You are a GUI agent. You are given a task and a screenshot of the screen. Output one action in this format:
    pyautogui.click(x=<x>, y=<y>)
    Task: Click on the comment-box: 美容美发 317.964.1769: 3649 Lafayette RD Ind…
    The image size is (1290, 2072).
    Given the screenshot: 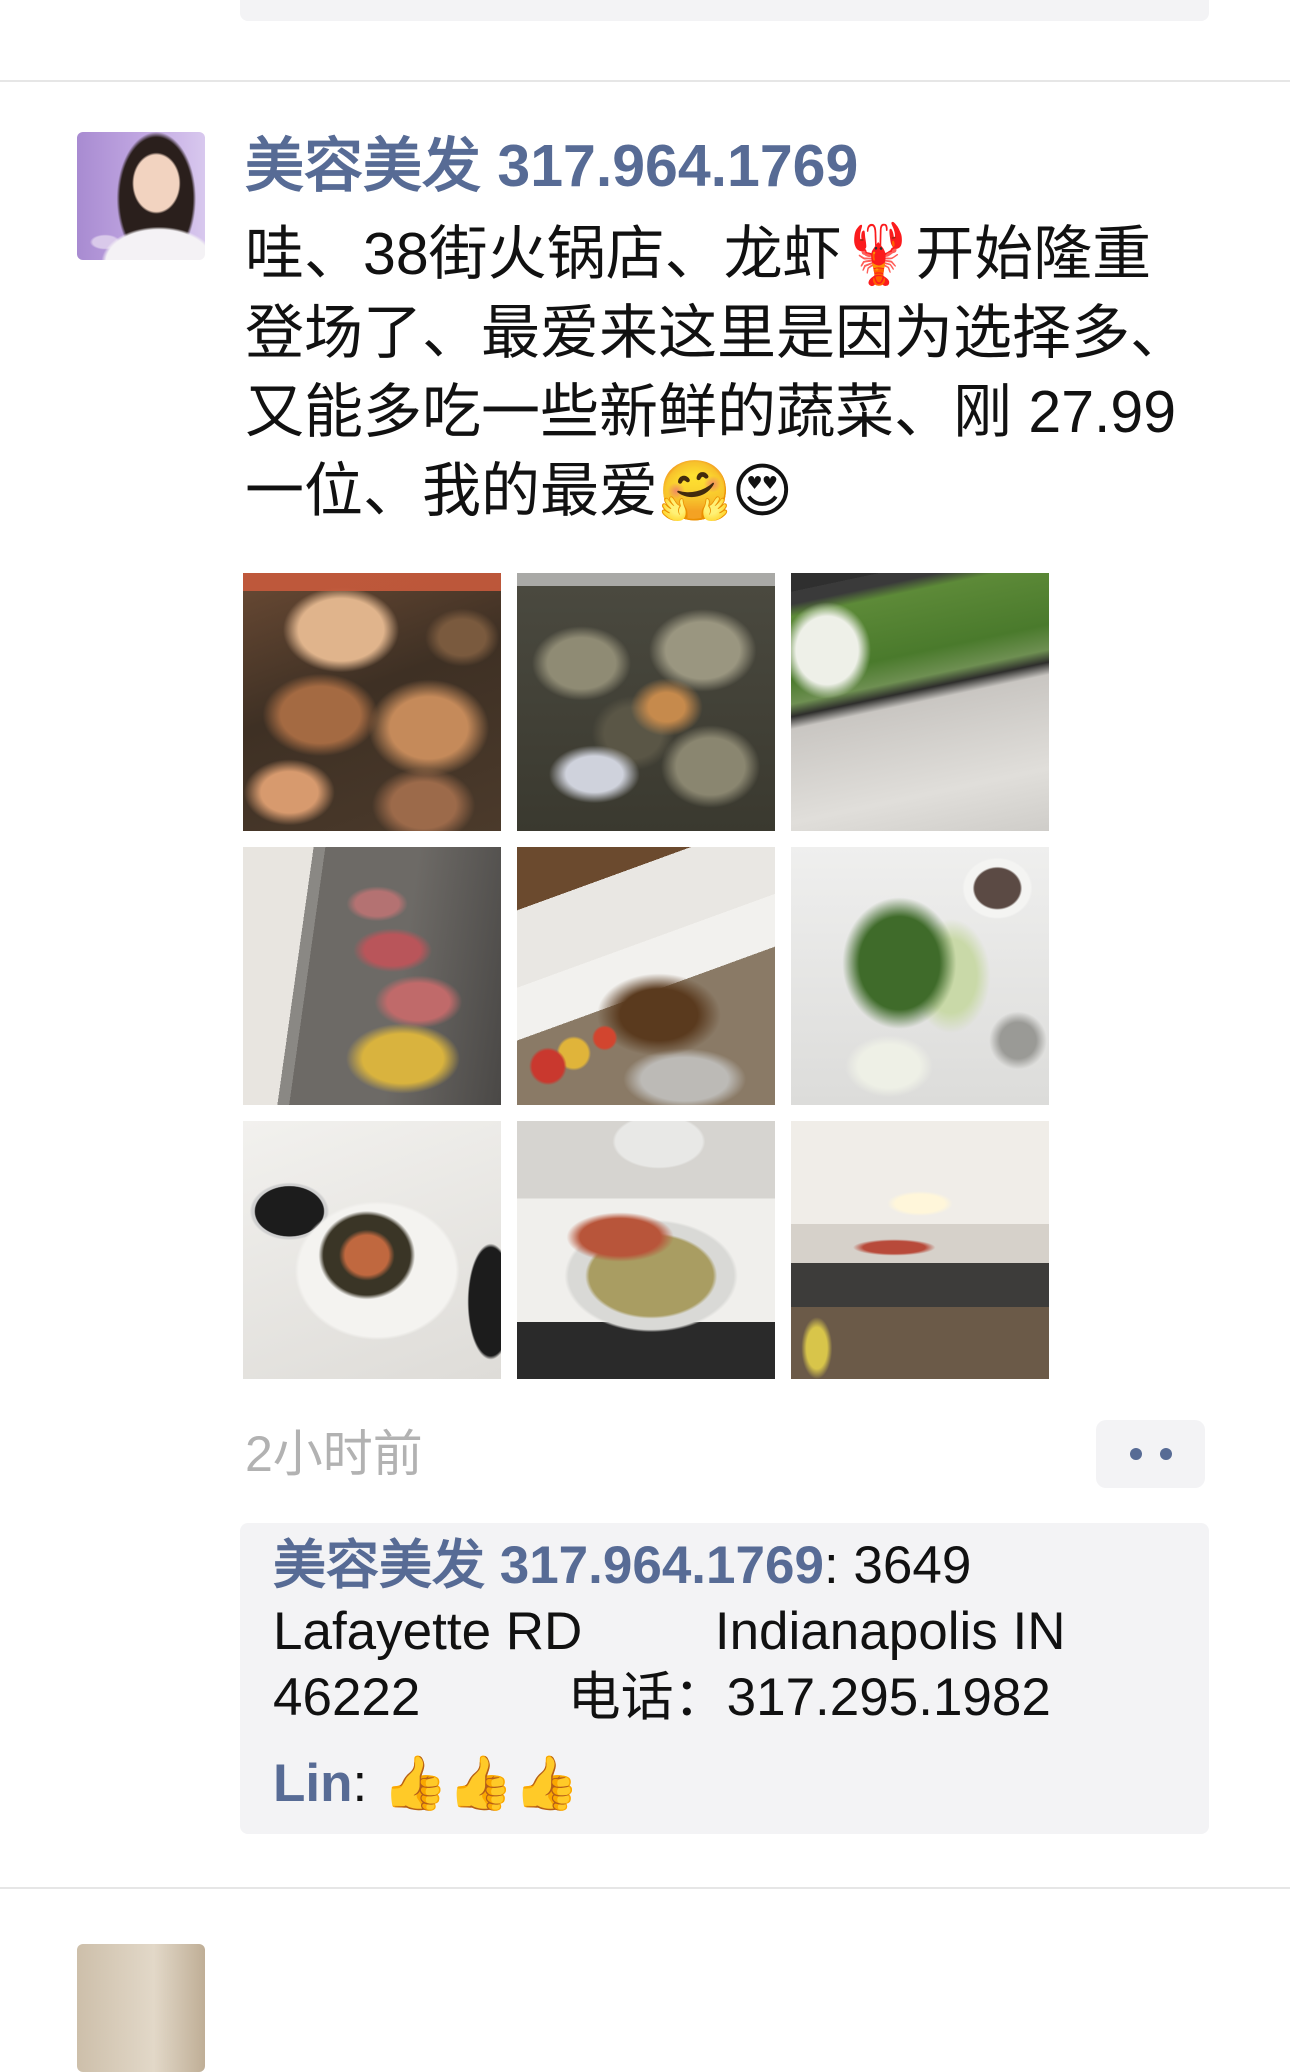 What is the action you would take?
    pyautogui.click(x=724, y=1678)
    